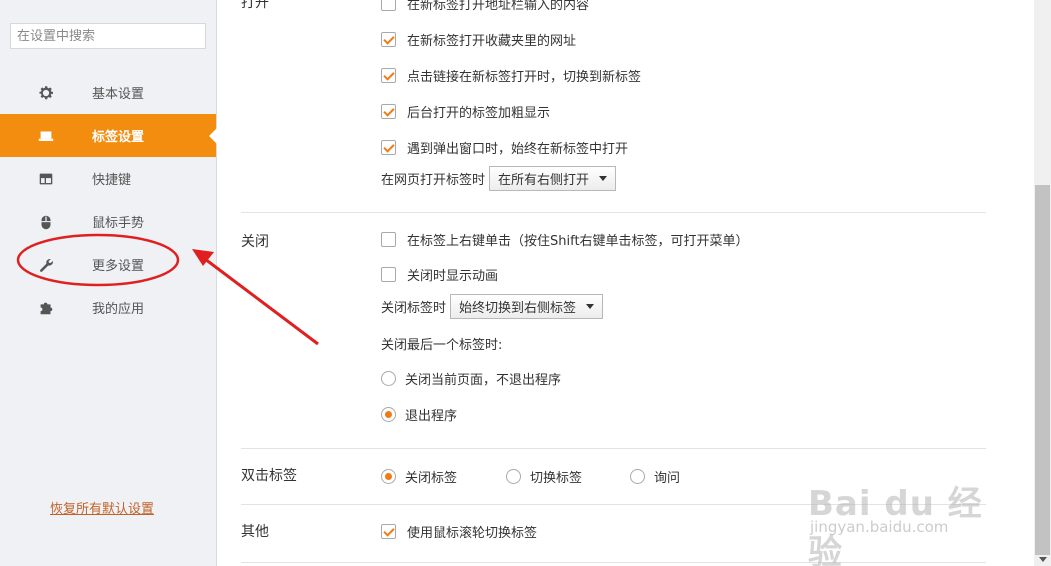  Describe the element at coordinates (544, 476) in the screenshot. I see `option-dblclick-switch: 切换标签` at that location.